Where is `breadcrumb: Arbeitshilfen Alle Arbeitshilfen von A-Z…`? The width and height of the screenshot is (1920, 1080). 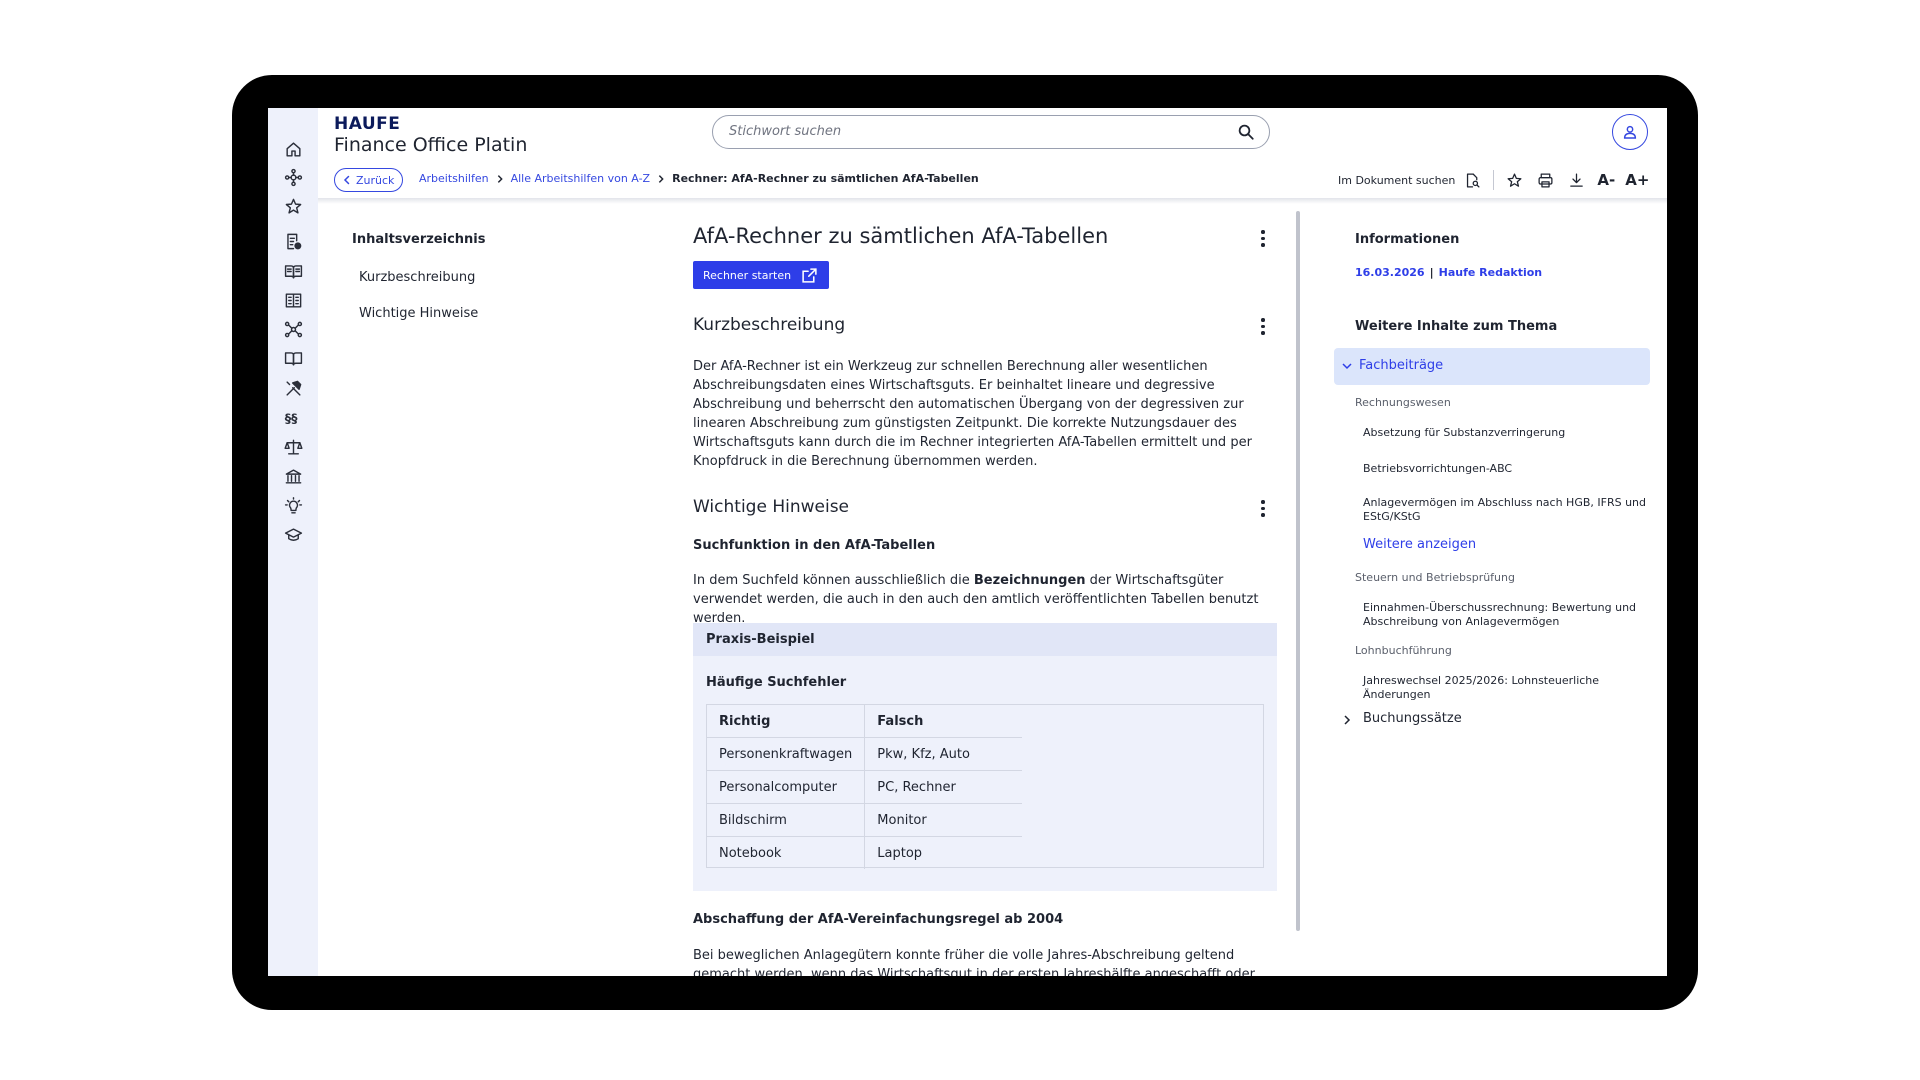
breadcrumb: Arbeitshilfen Alle Arbeitshilfen von A-Z… is located at coordinates (699, 178).